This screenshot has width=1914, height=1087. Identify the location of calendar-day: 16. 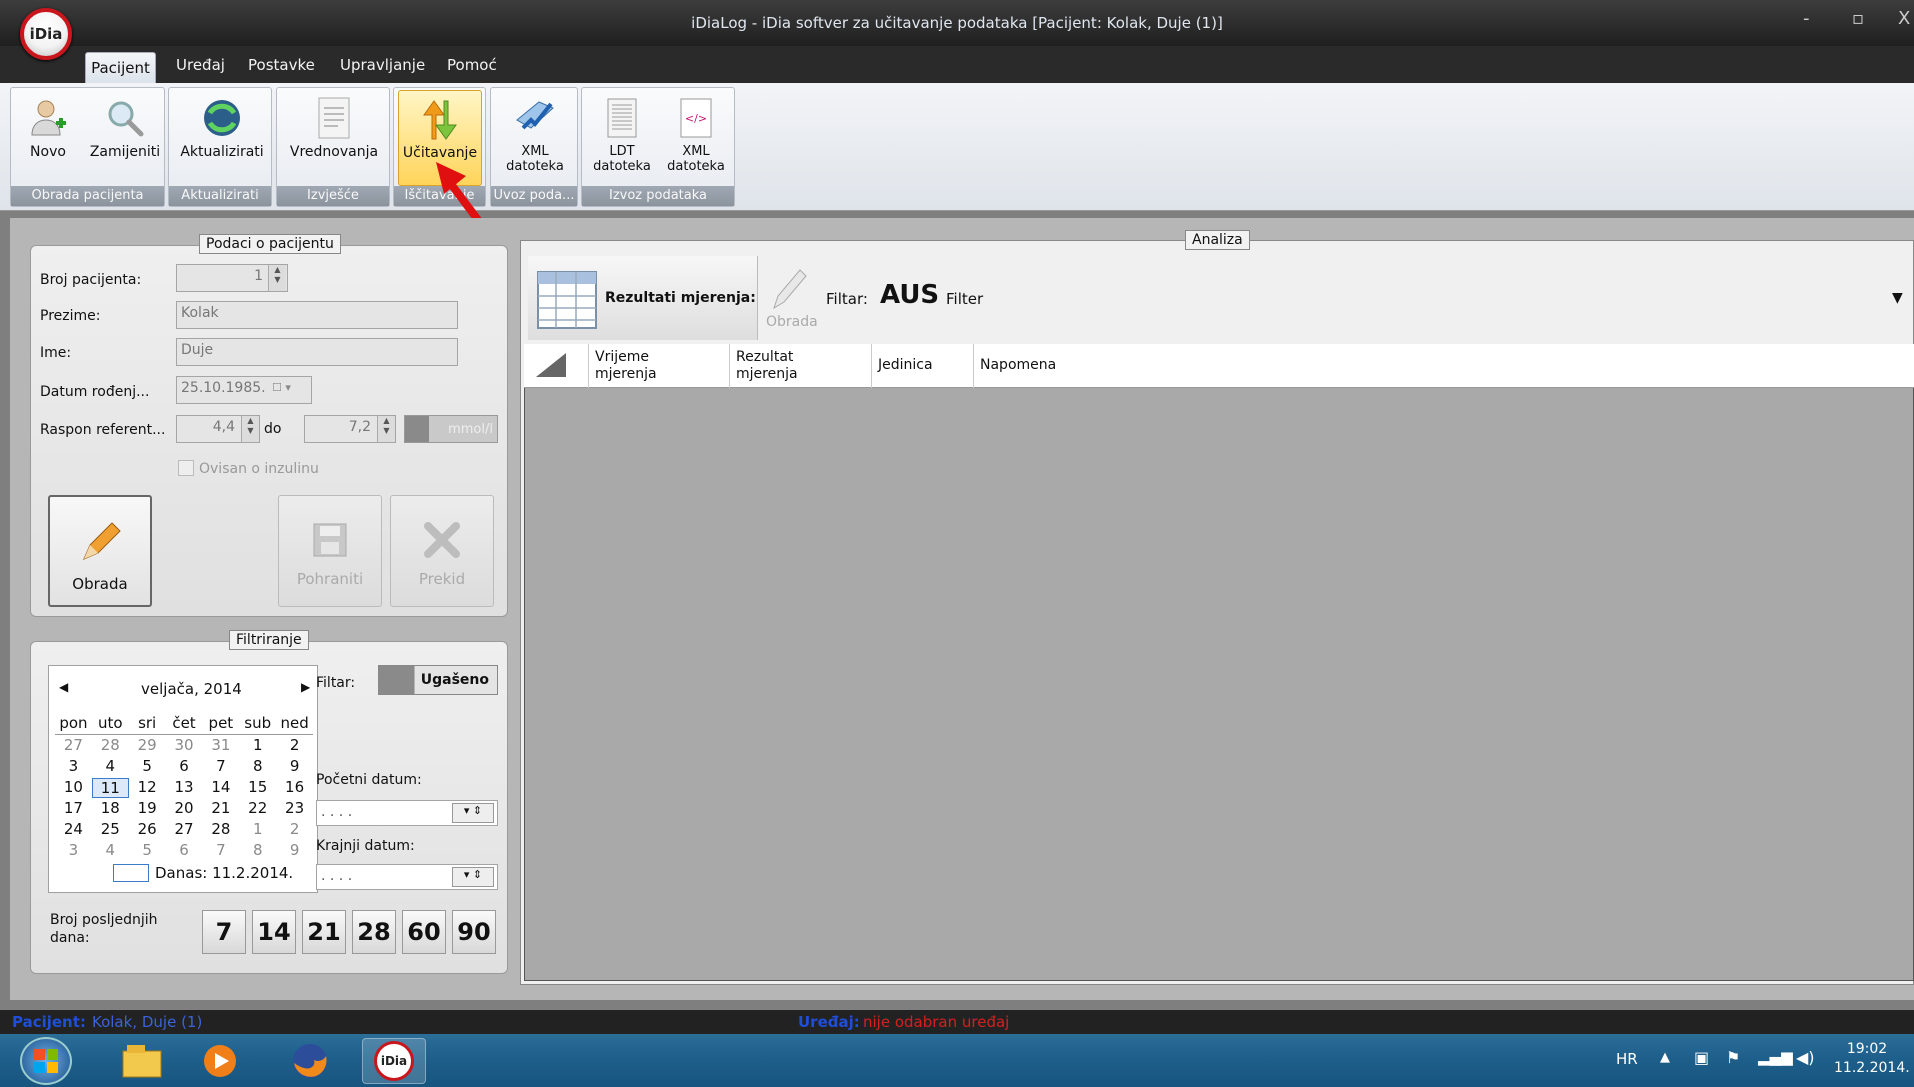
(294, 788).